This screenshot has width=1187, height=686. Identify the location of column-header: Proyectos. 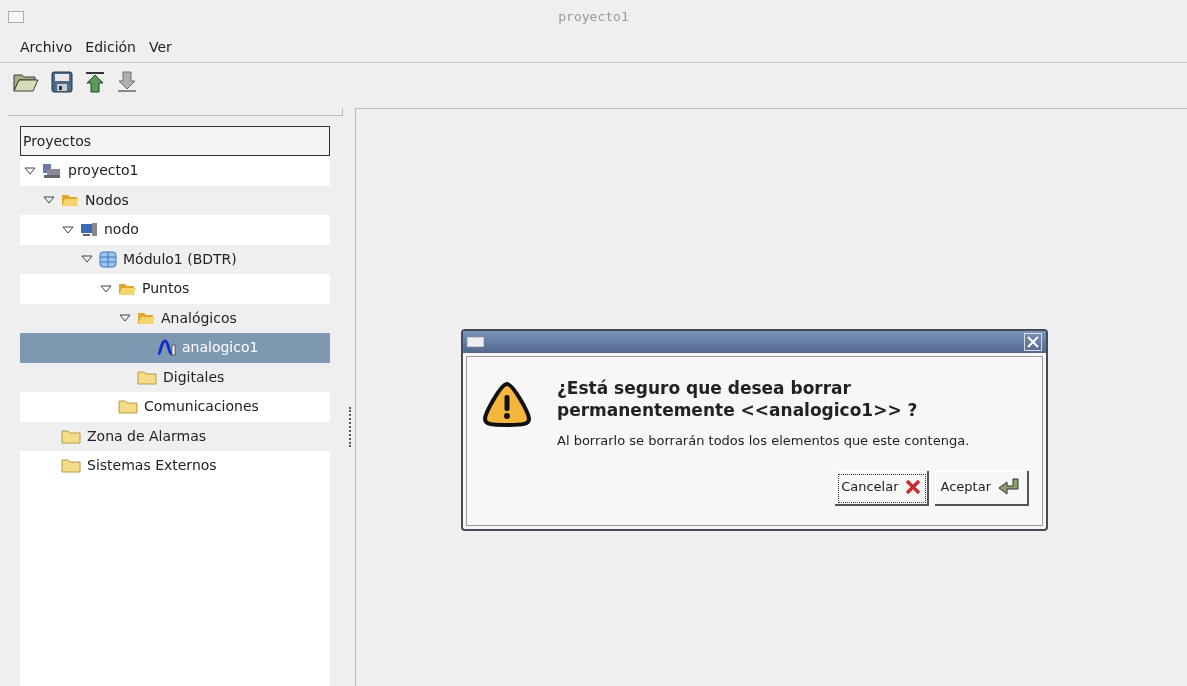
(175, 141).